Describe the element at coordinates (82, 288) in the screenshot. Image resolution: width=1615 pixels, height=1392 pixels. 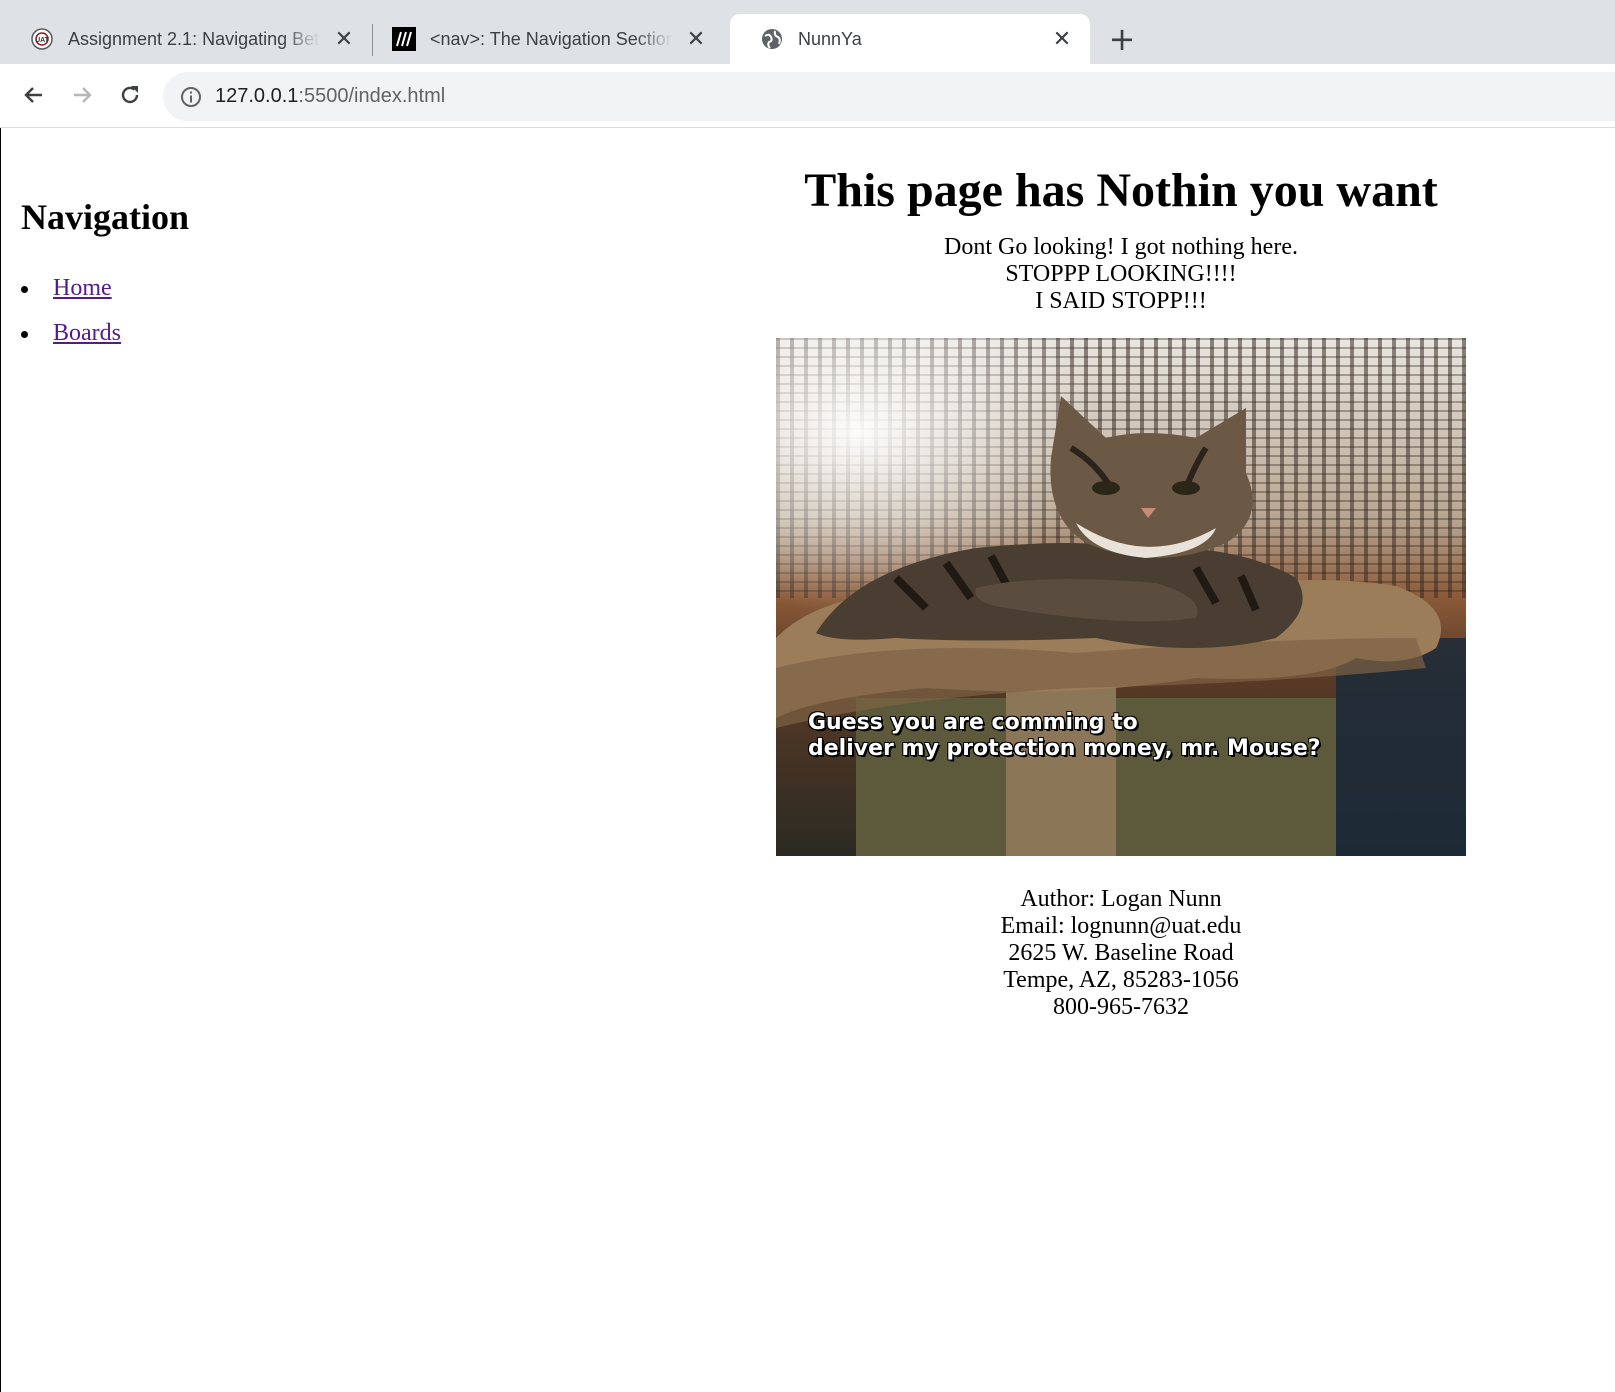
I see `home-link: Home` at that location.